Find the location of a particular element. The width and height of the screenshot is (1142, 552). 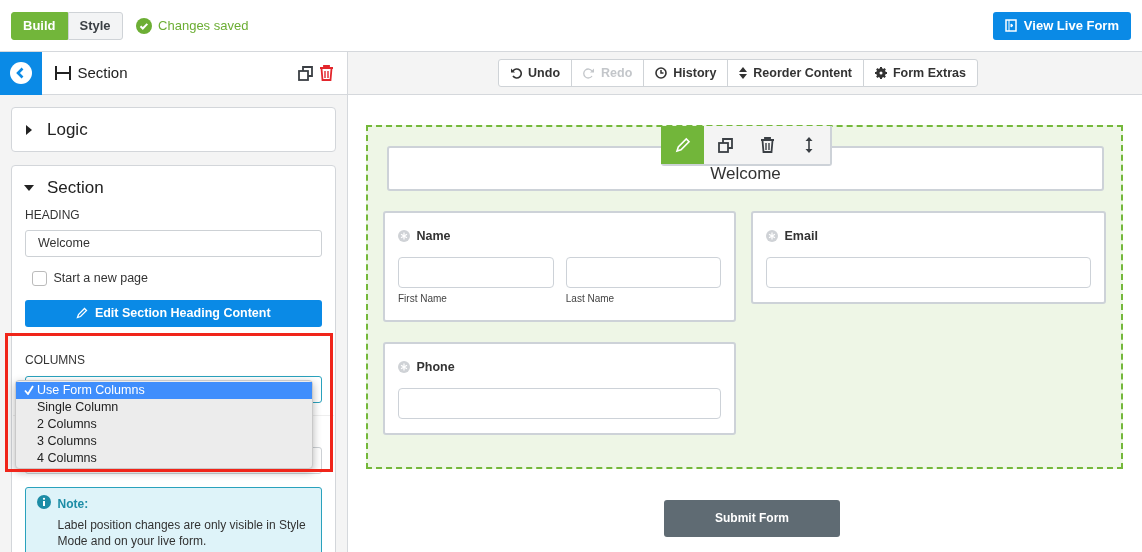

dropdown-option: Single Column is located at coordinates (164, 407).